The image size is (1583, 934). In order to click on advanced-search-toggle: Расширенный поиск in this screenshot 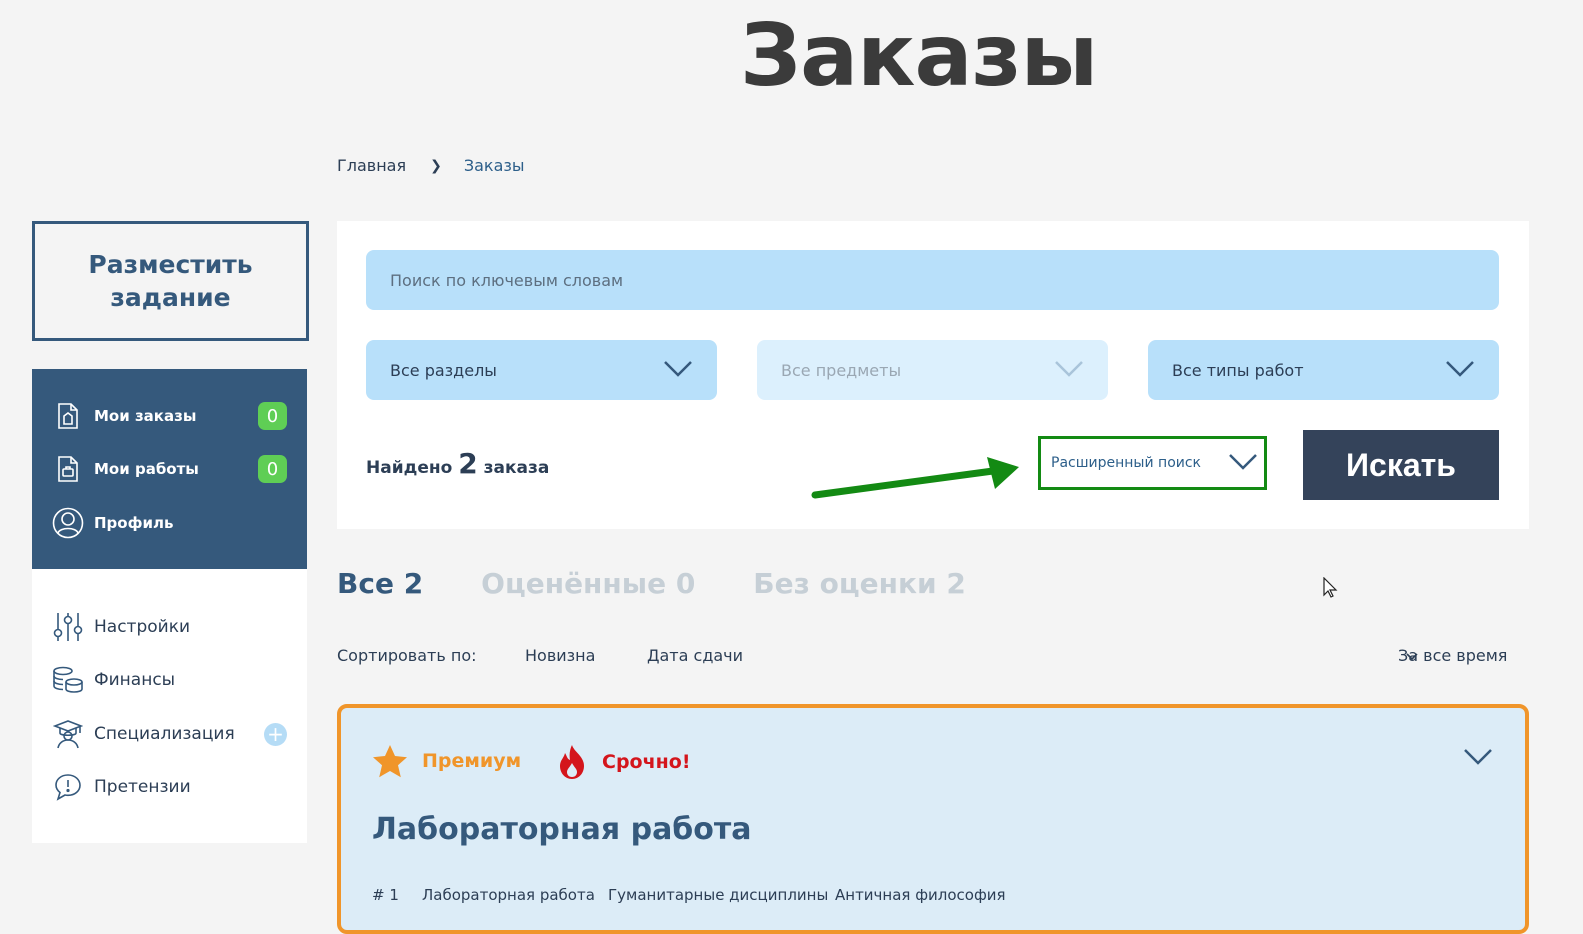, I will do `click(1152, 463)`.